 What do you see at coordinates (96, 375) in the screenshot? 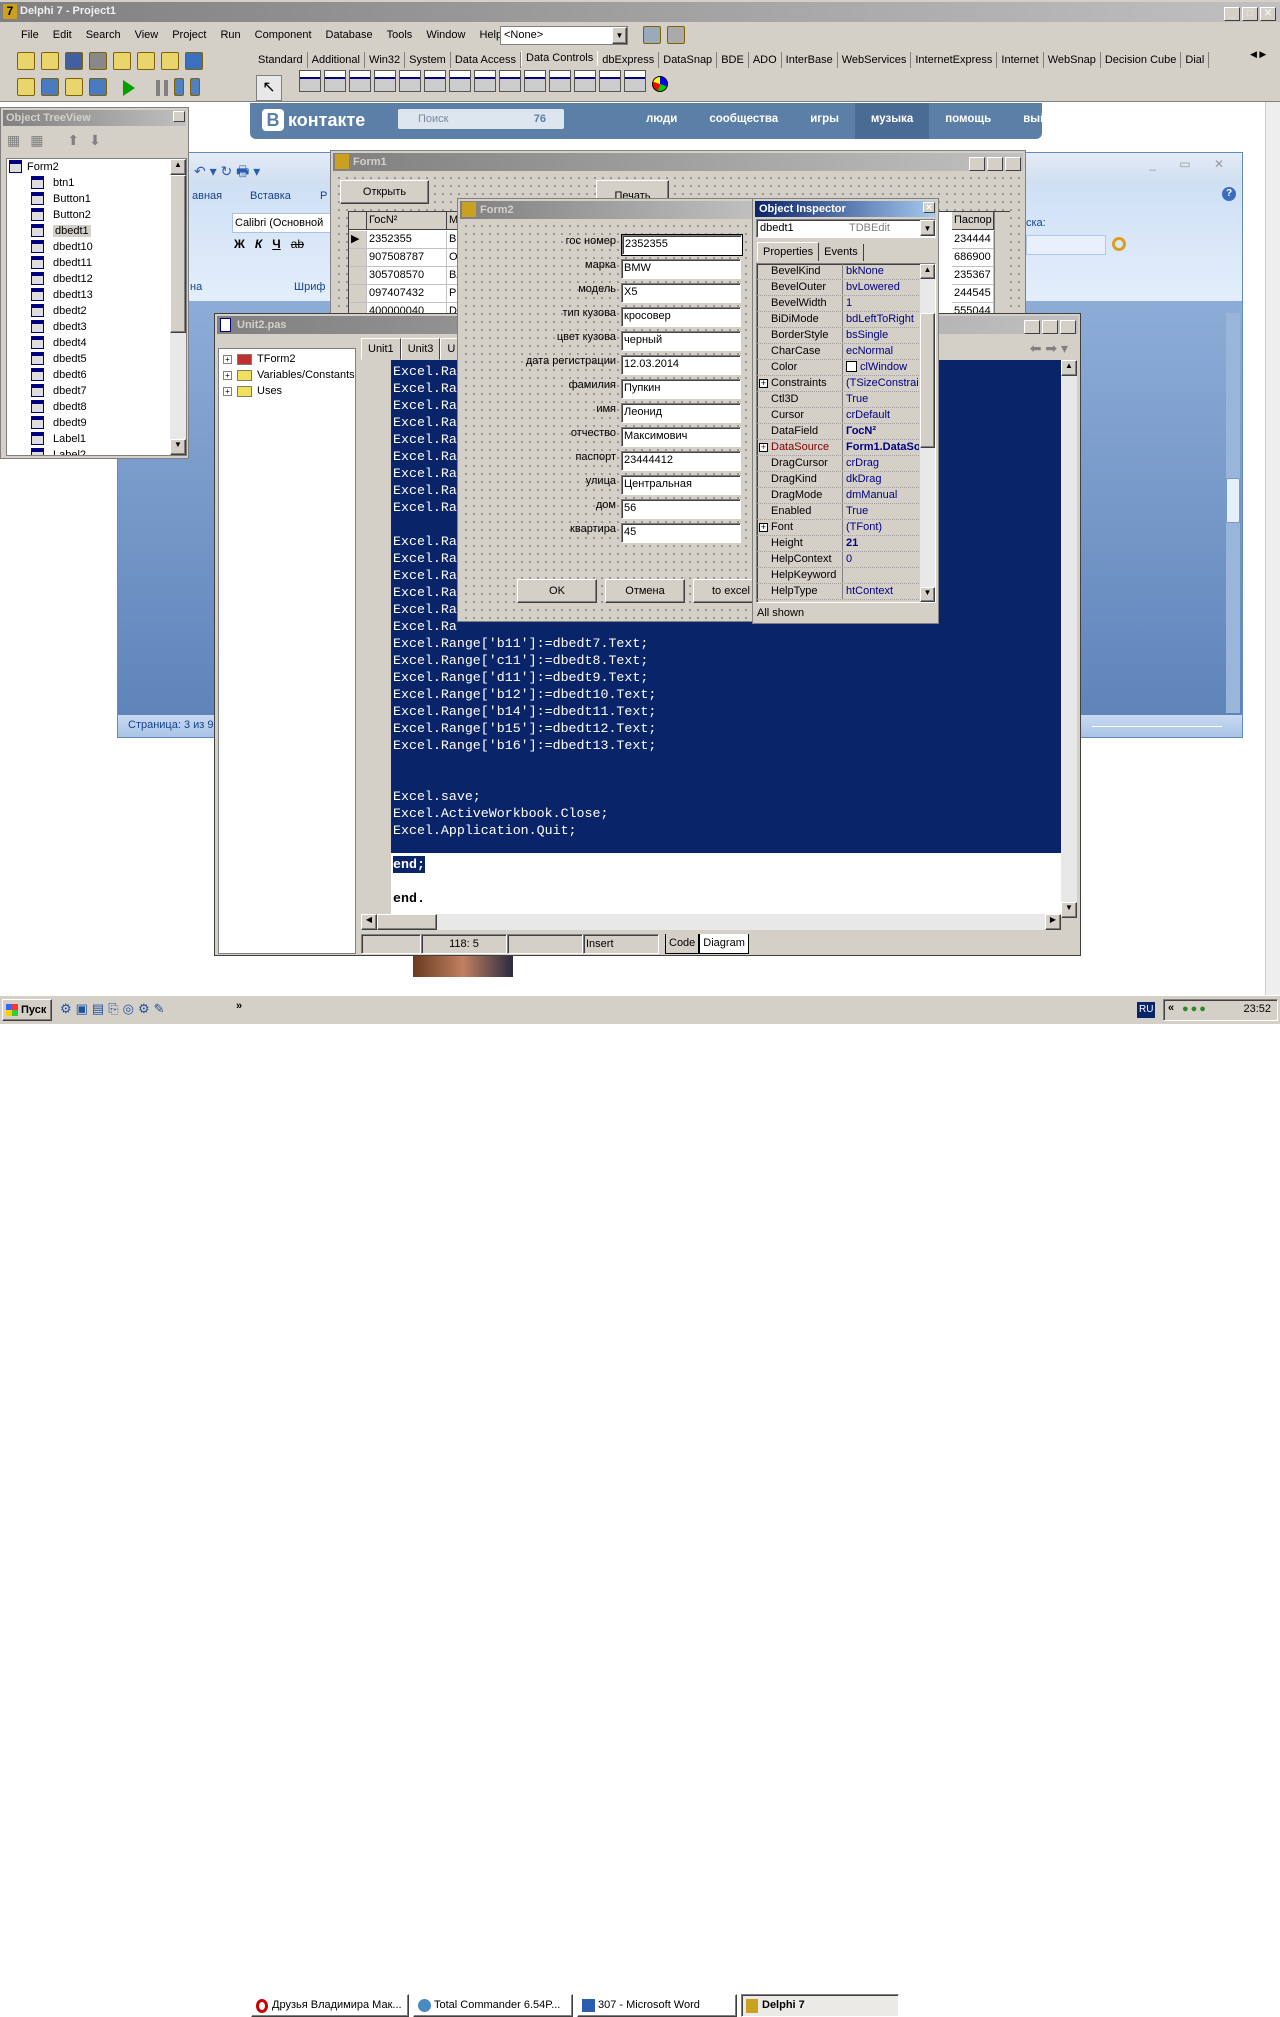
I see `tree-item: dbedt6` at bounding box center [96, 375].